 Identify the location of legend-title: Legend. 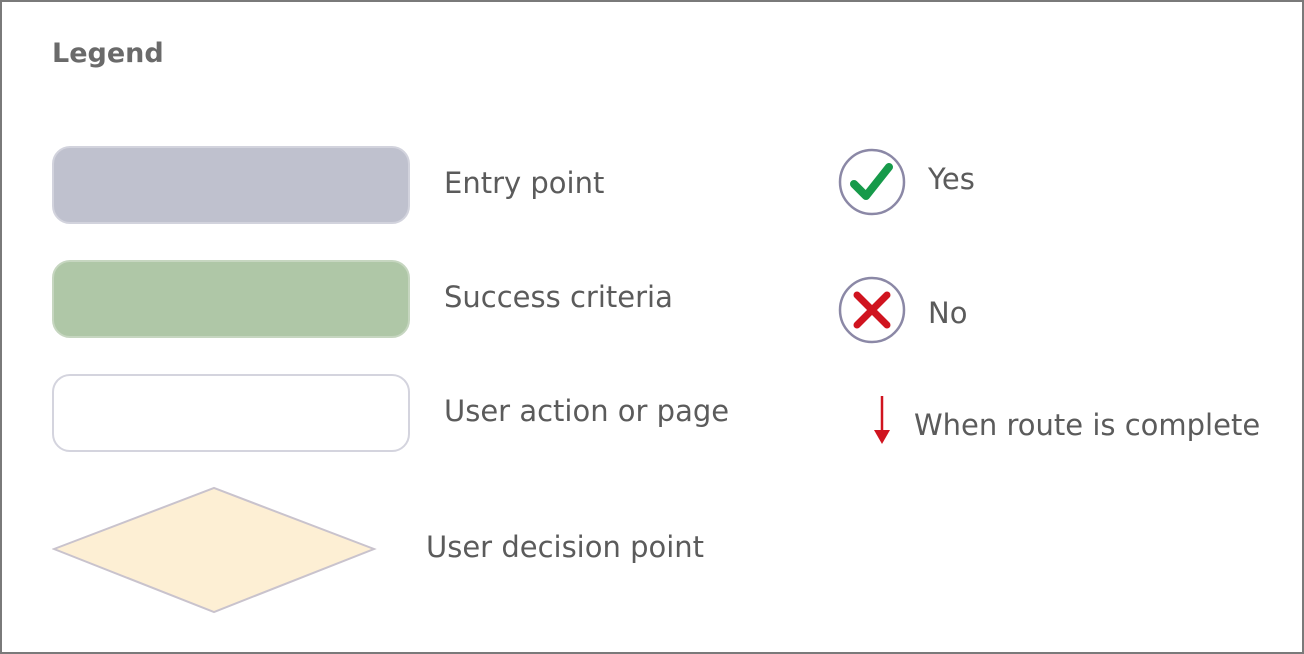
(108, 53).